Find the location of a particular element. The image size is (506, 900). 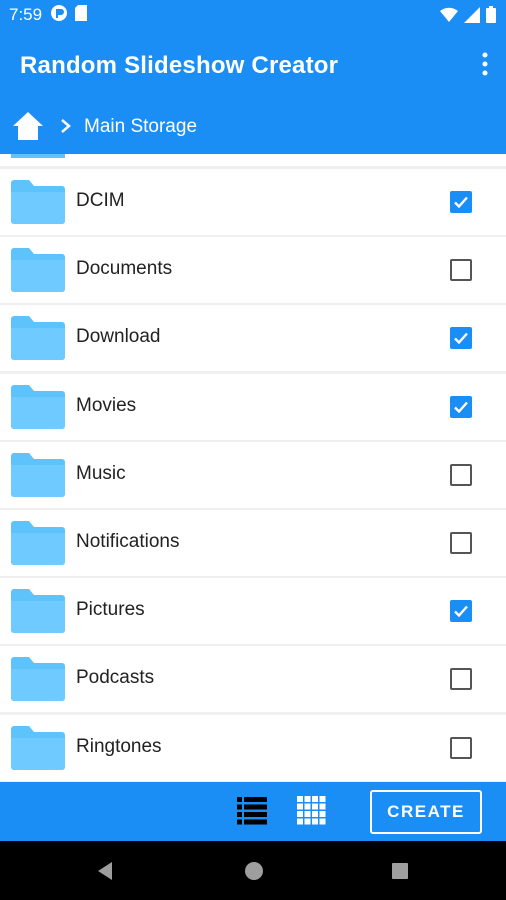

folder-name: Music is located at coordinates (101, 473).